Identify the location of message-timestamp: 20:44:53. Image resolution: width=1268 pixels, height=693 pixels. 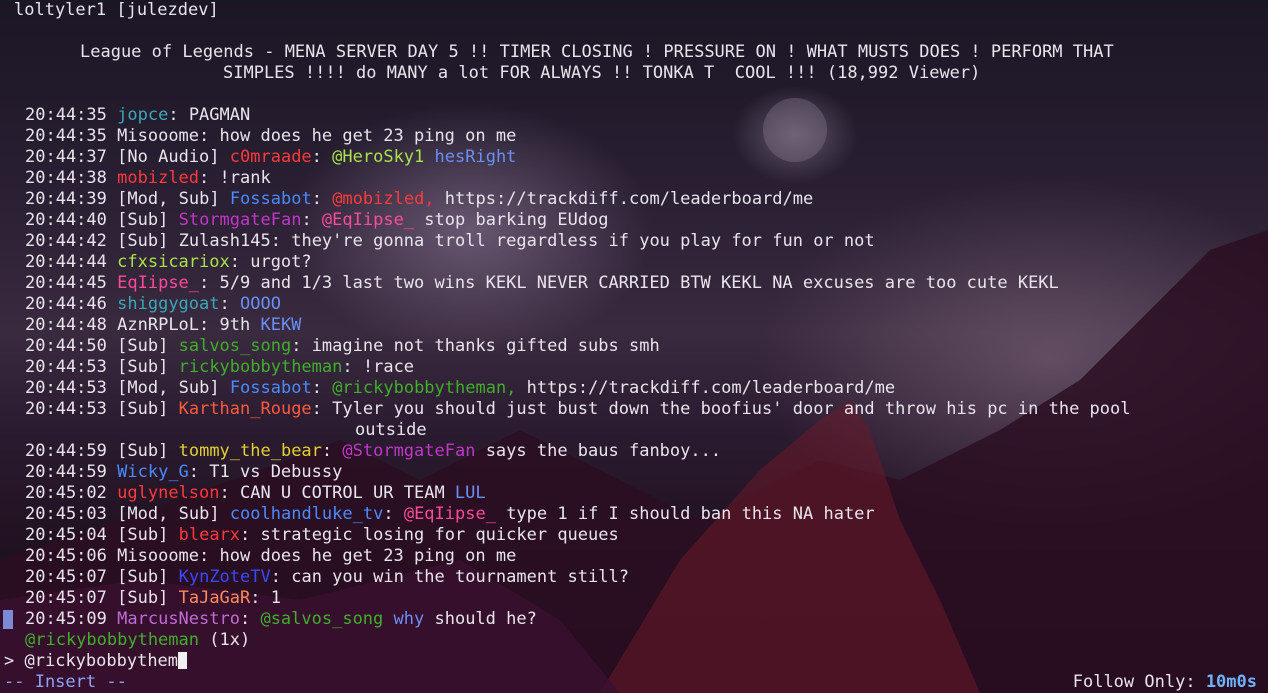
(66, 388).